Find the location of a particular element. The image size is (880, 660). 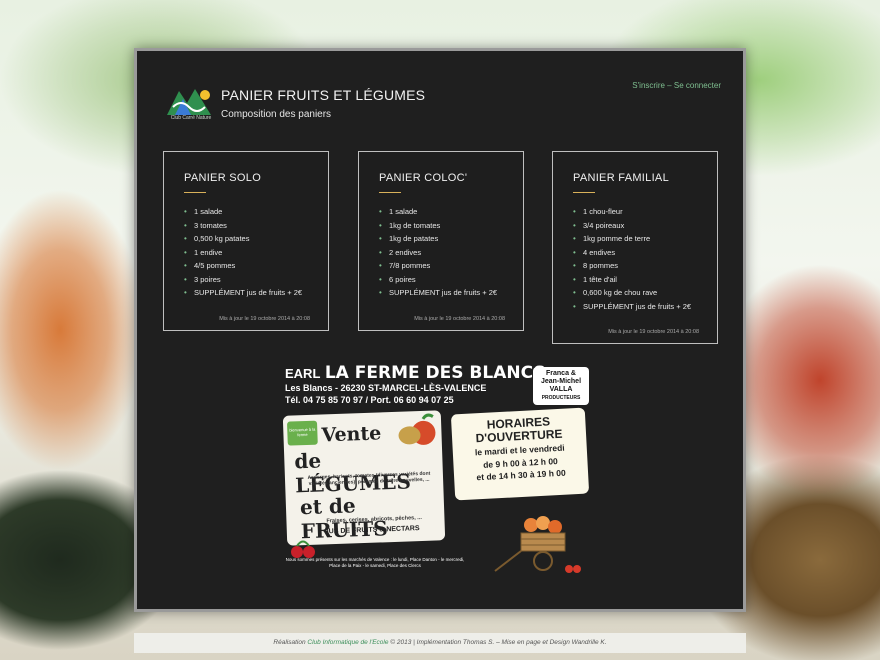

logo-caption: Club Carré Nature is located at coordinates (191, 118).